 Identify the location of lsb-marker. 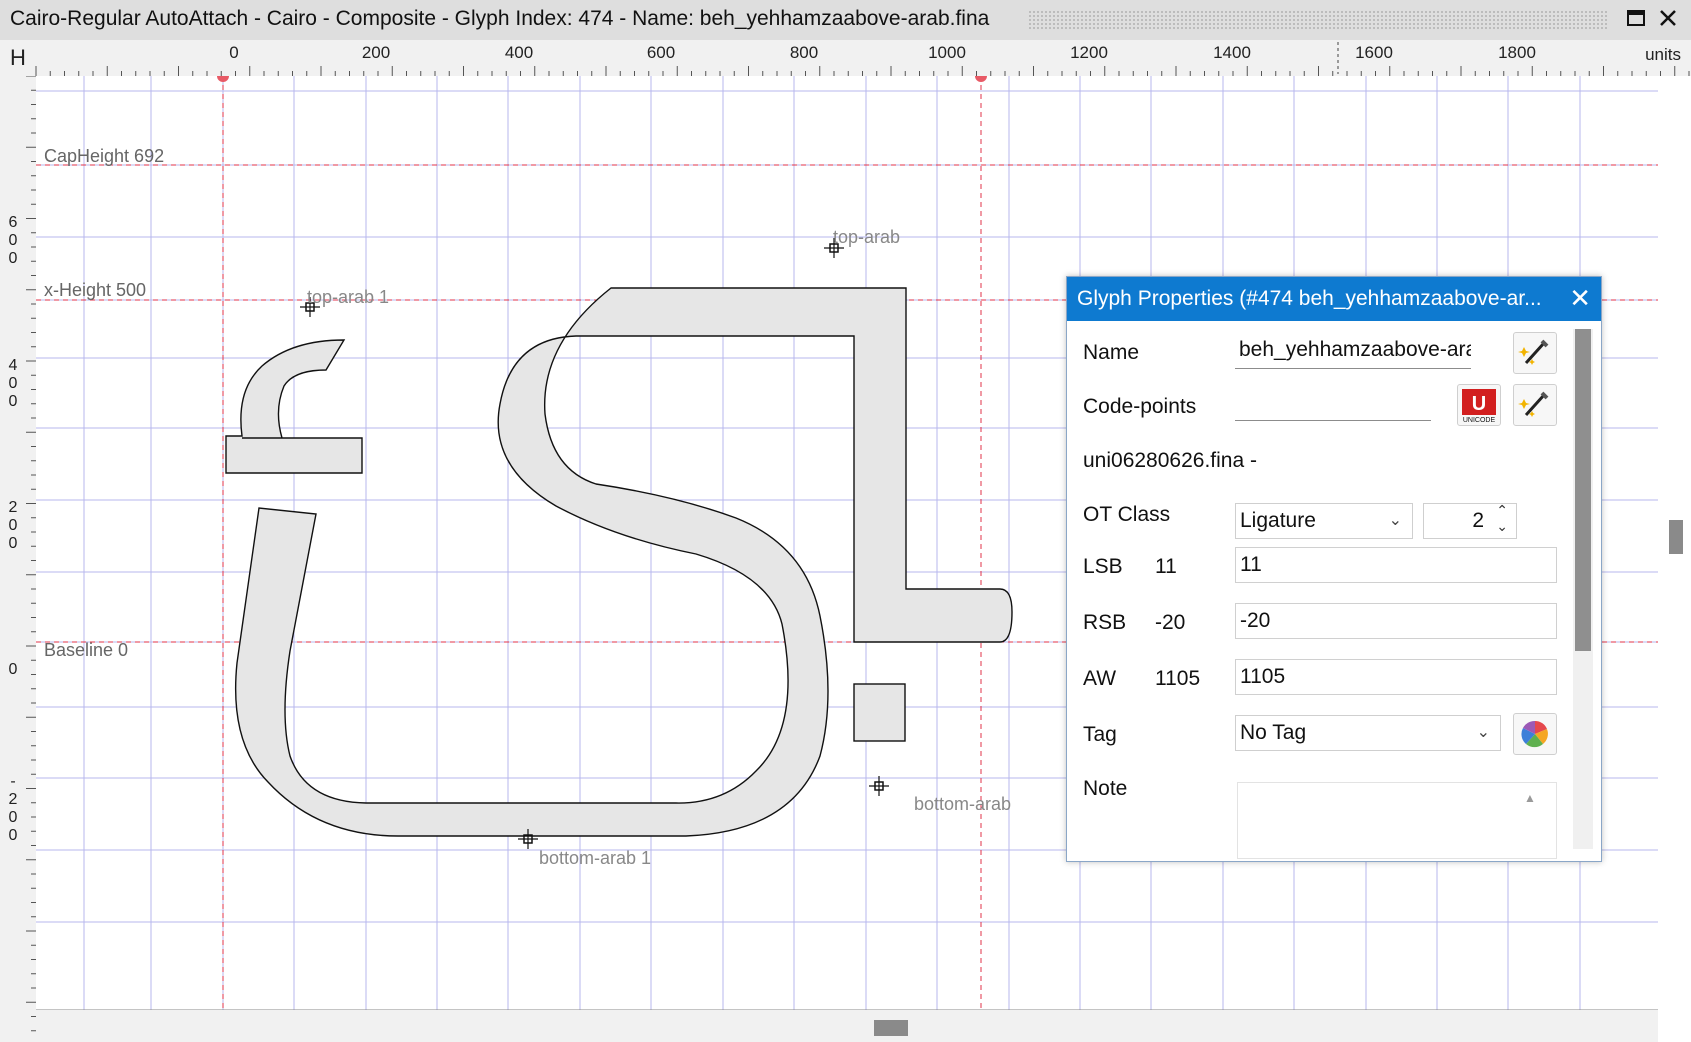
(223, 79).